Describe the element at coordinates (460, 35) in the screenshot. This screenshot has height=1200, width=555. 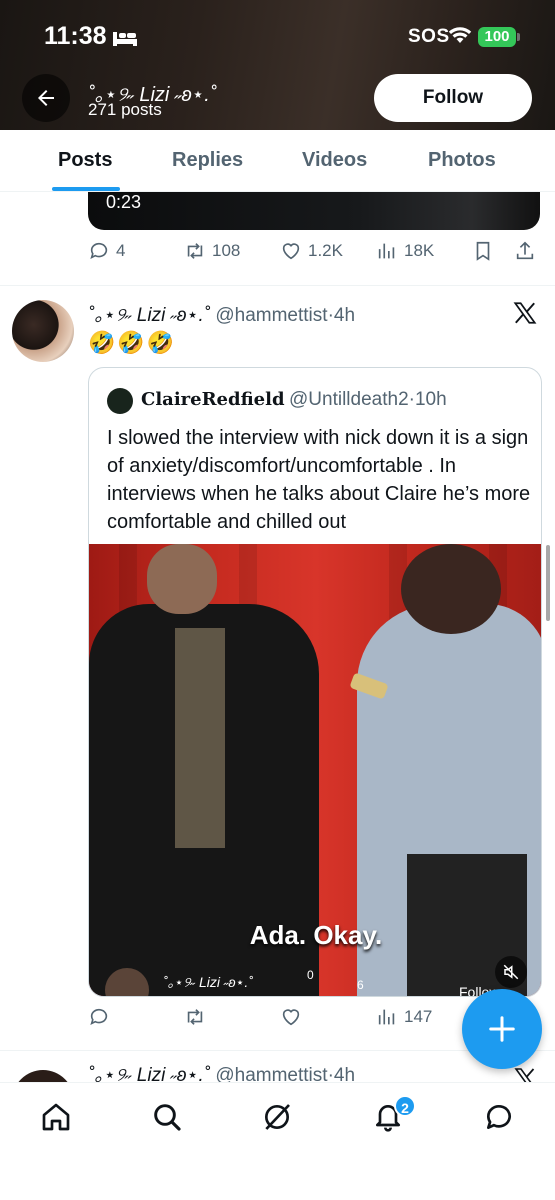
I see `wifi-icon` at that location.